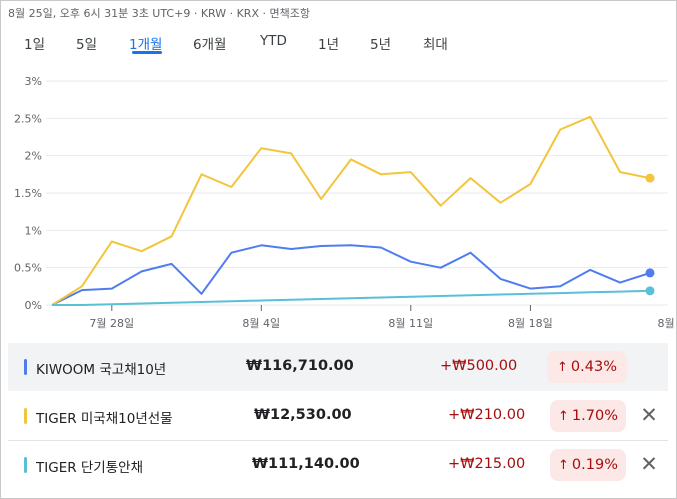 This screenshot has height=499, width=677. Describe the element at coordinates (594, 416) in the screenshot. I see `percent-change: 1.70%` at that location.